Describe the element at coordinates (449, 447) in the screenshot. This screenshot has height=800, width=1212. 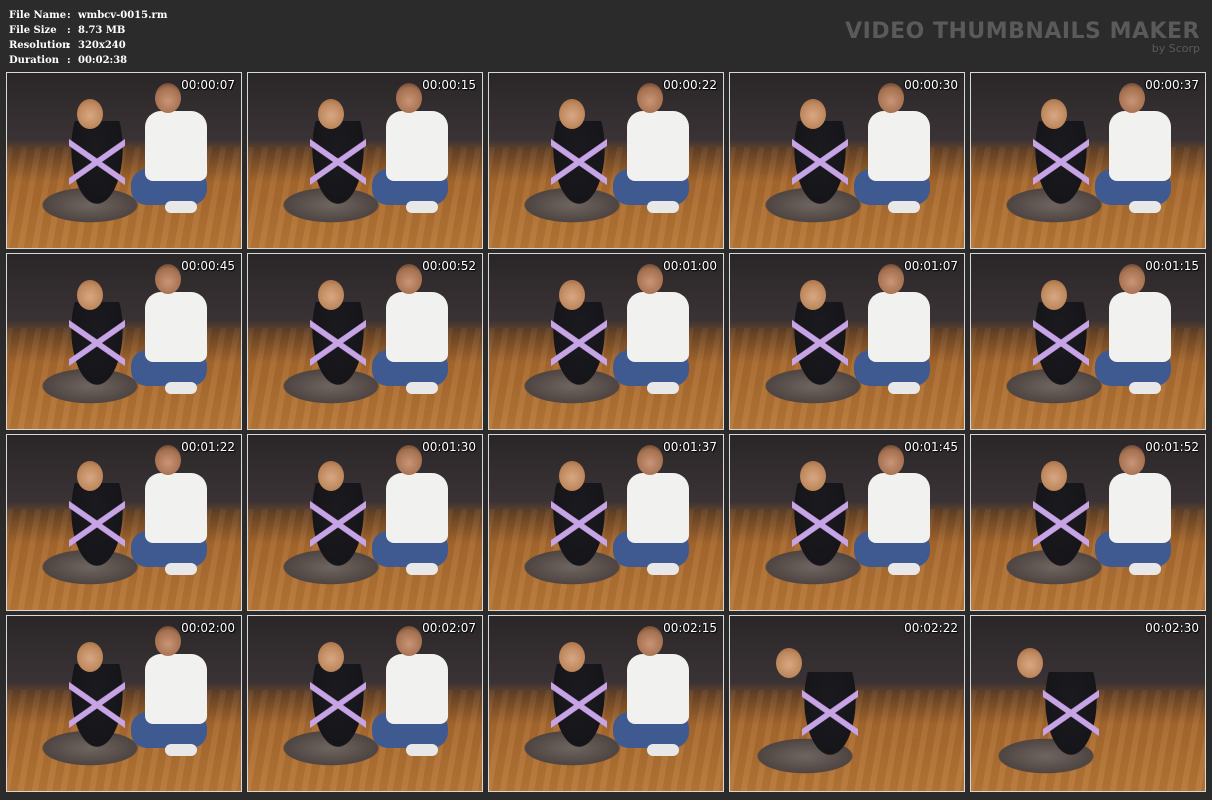
I see `thumbnail-timestamp: 00:01:30` at that location.